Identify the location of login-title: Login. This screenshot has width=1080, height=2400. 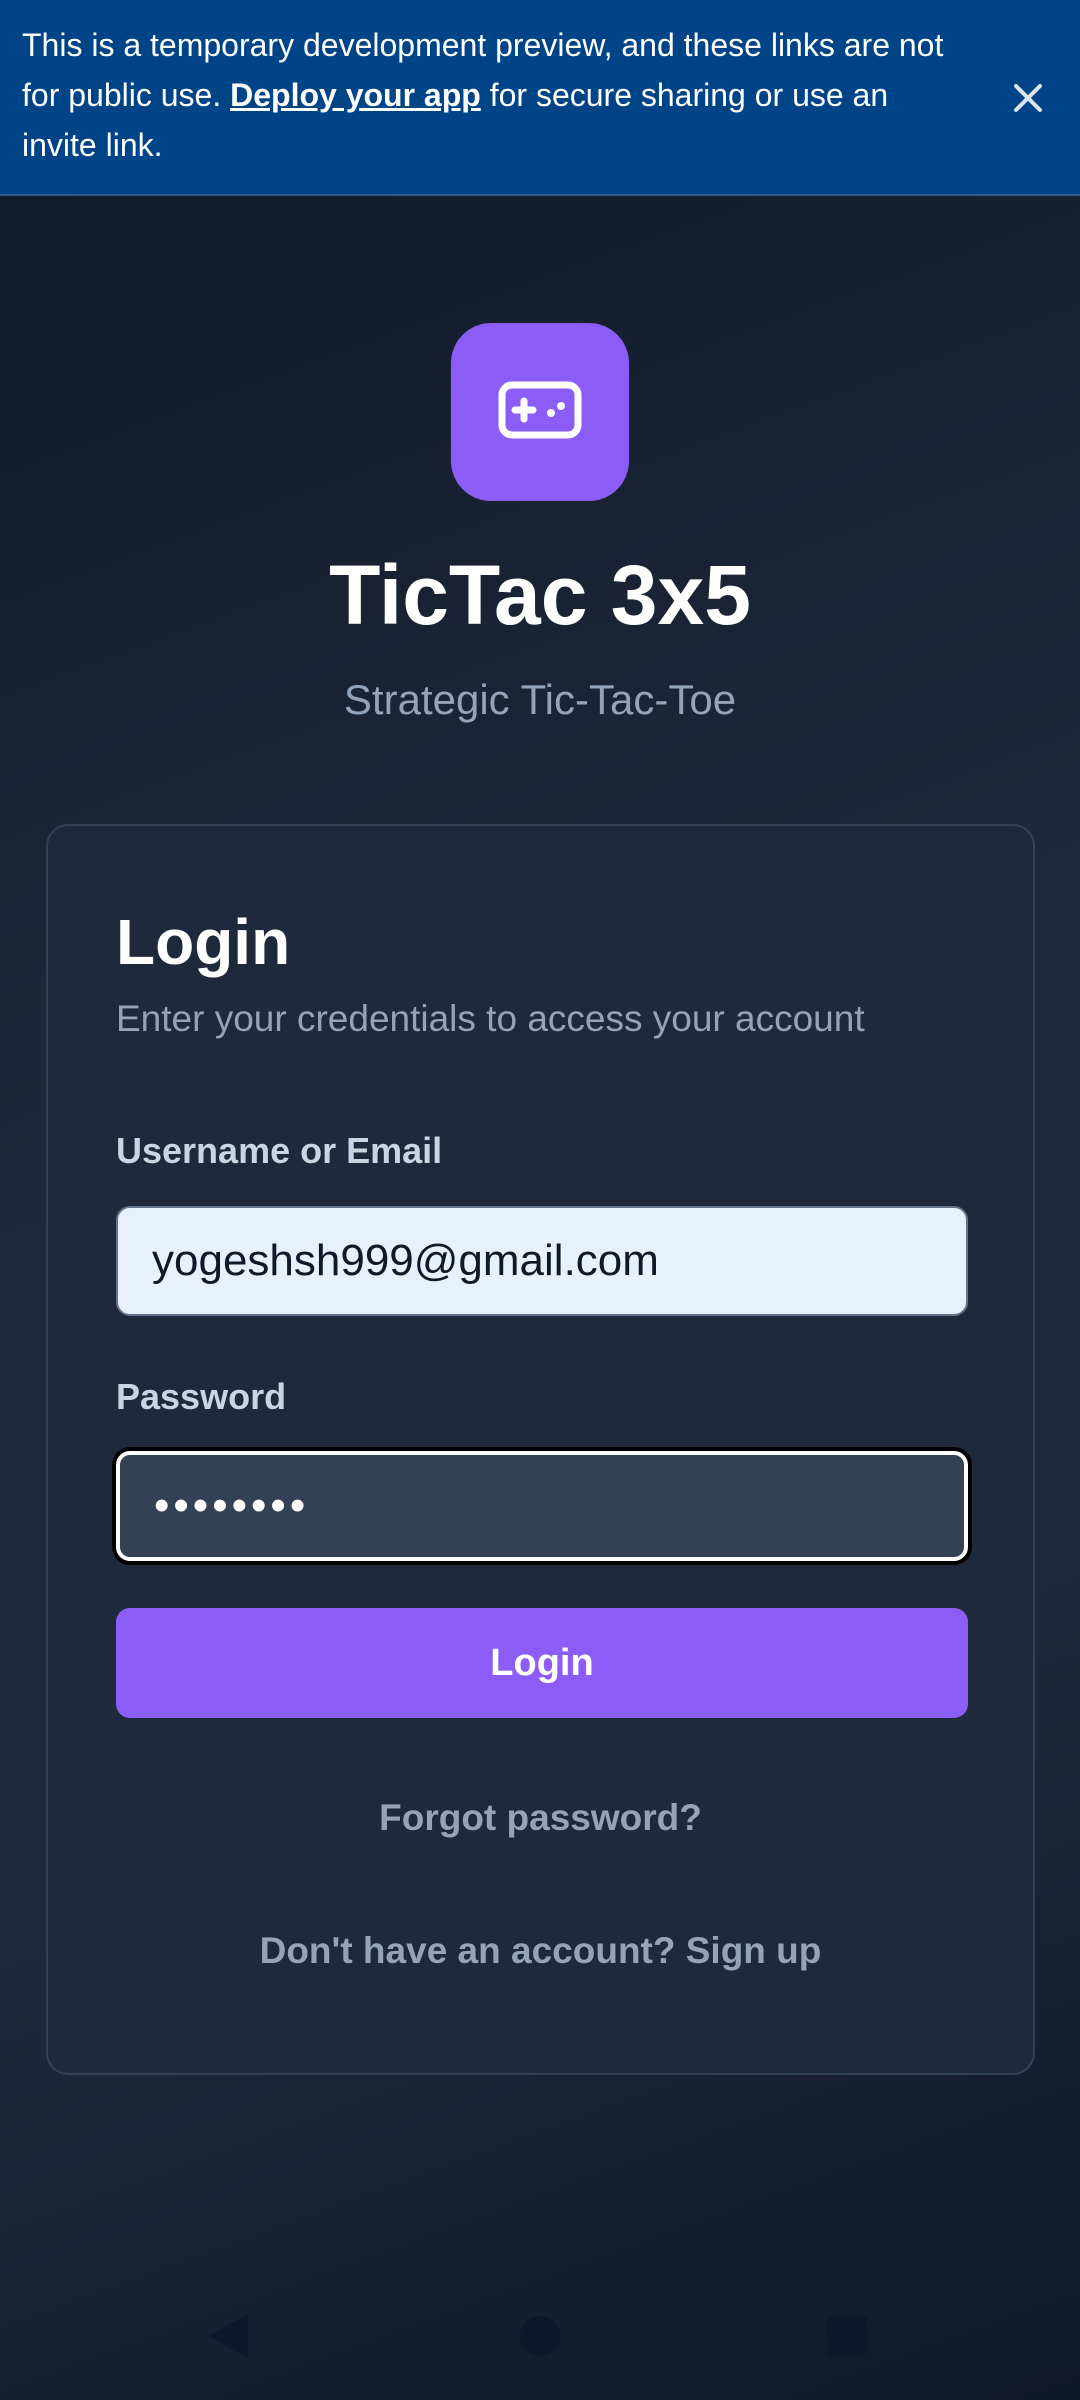
(203, 942).